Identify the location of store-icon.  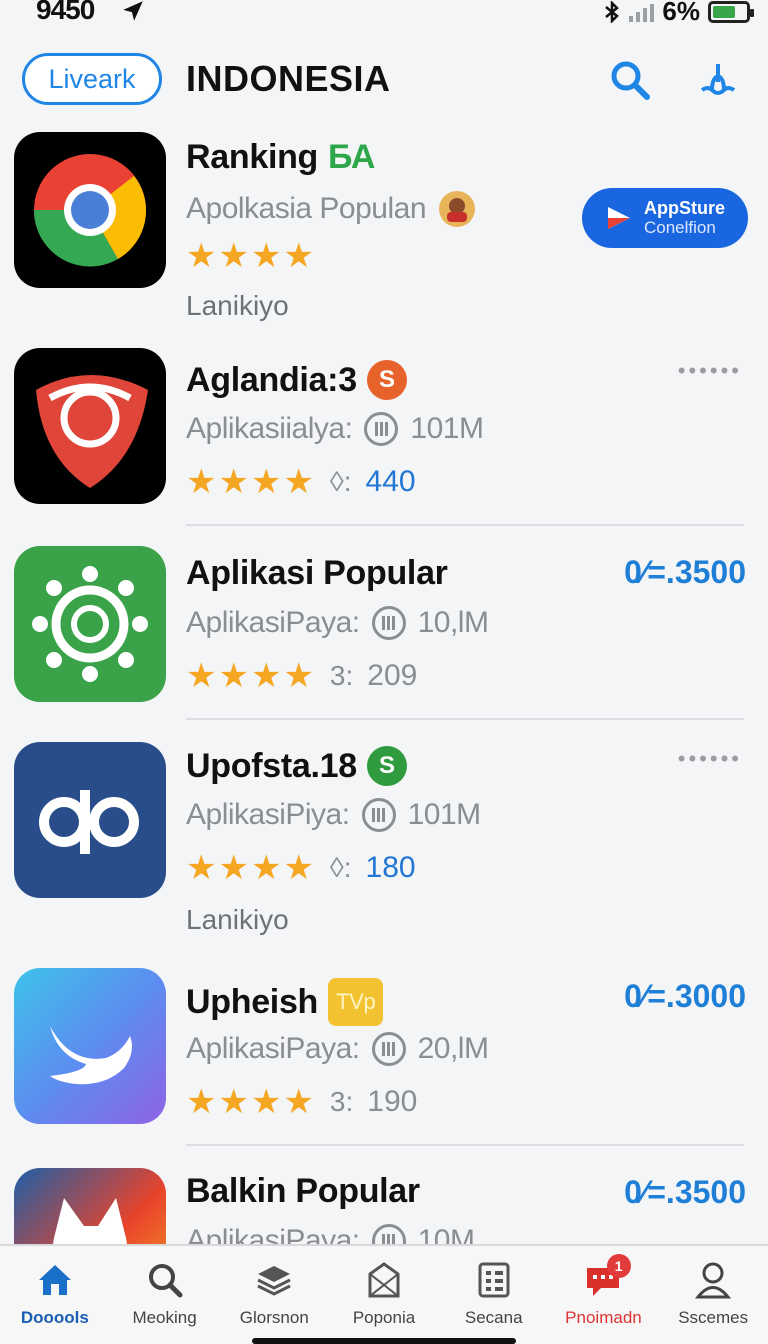
(384, 1280).